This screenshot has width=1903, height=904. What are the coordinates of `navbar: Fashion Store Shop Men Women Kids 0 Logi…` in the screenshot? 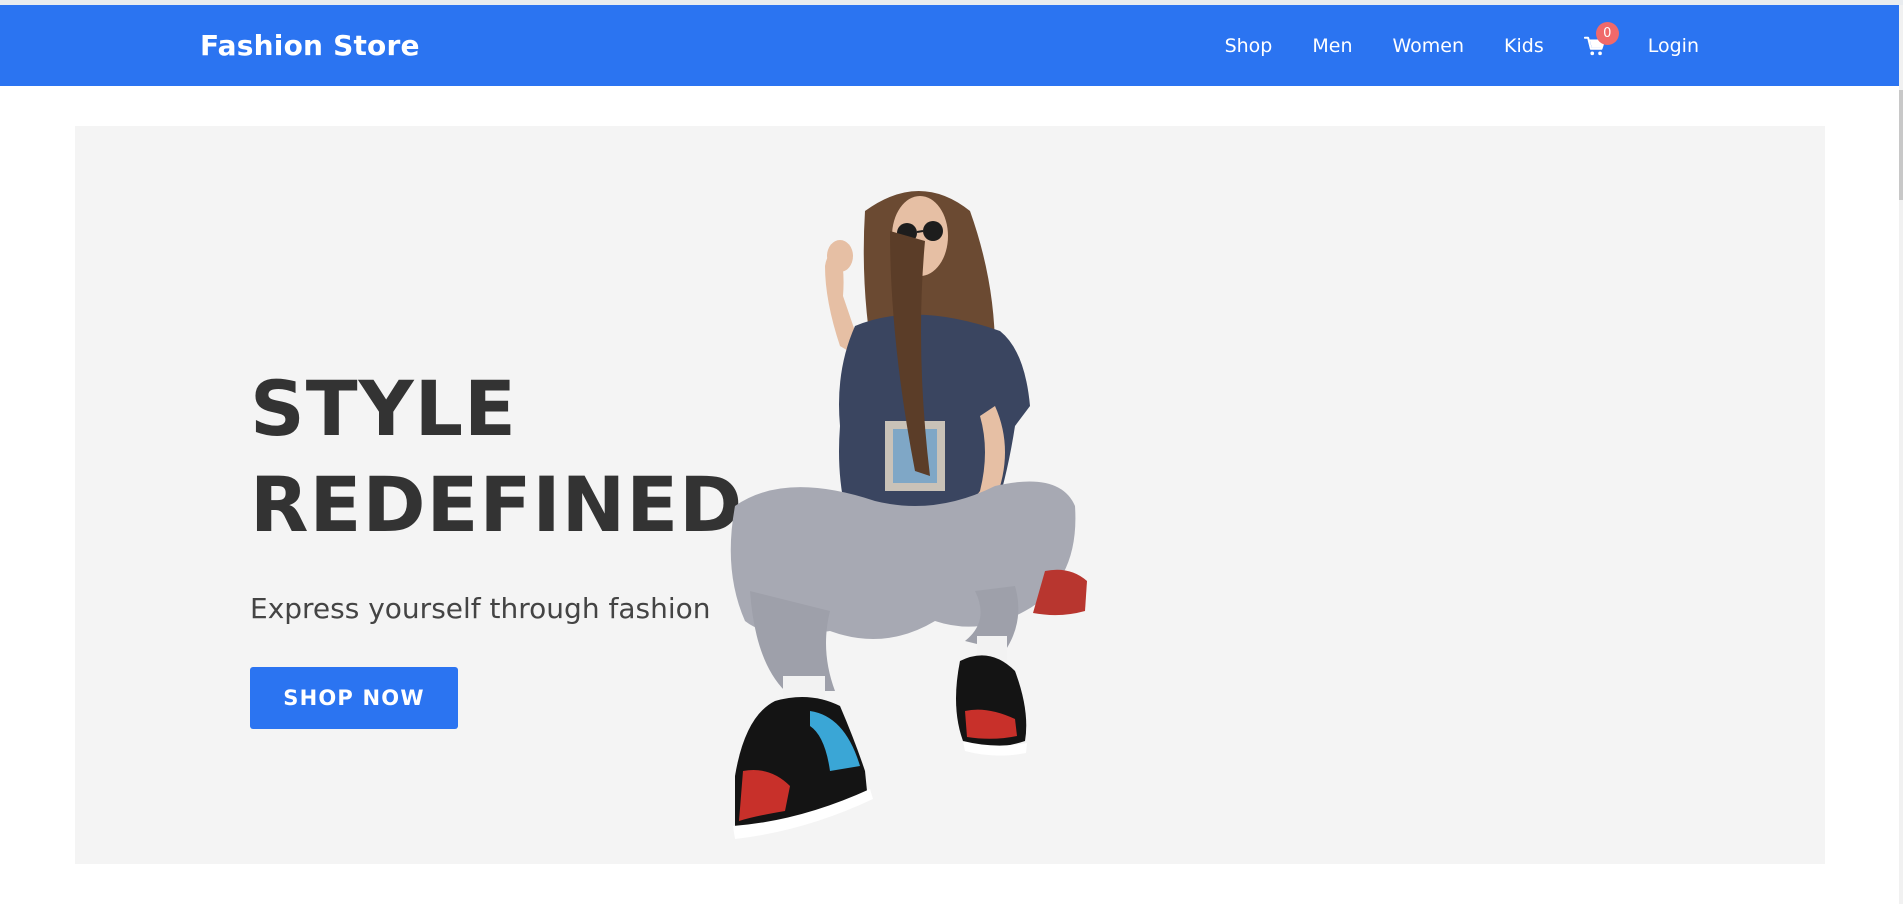 It's located at (949, 45).